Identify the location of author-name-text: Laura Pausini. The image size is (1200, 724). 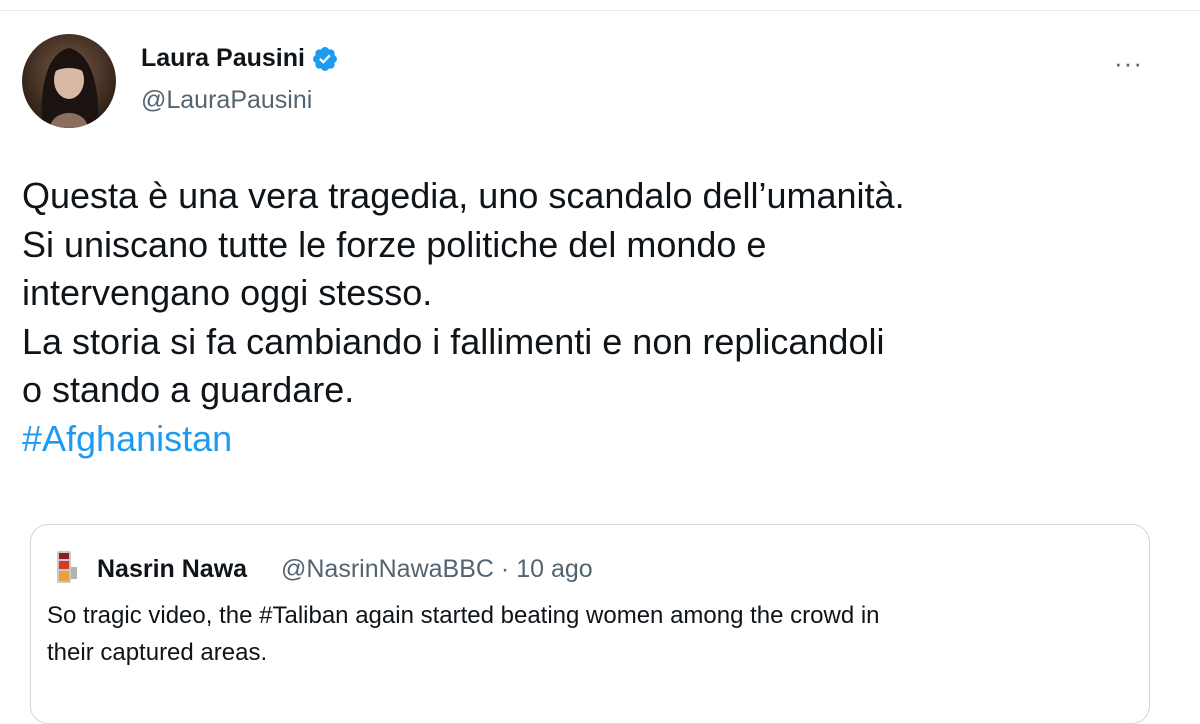
(223, 58).